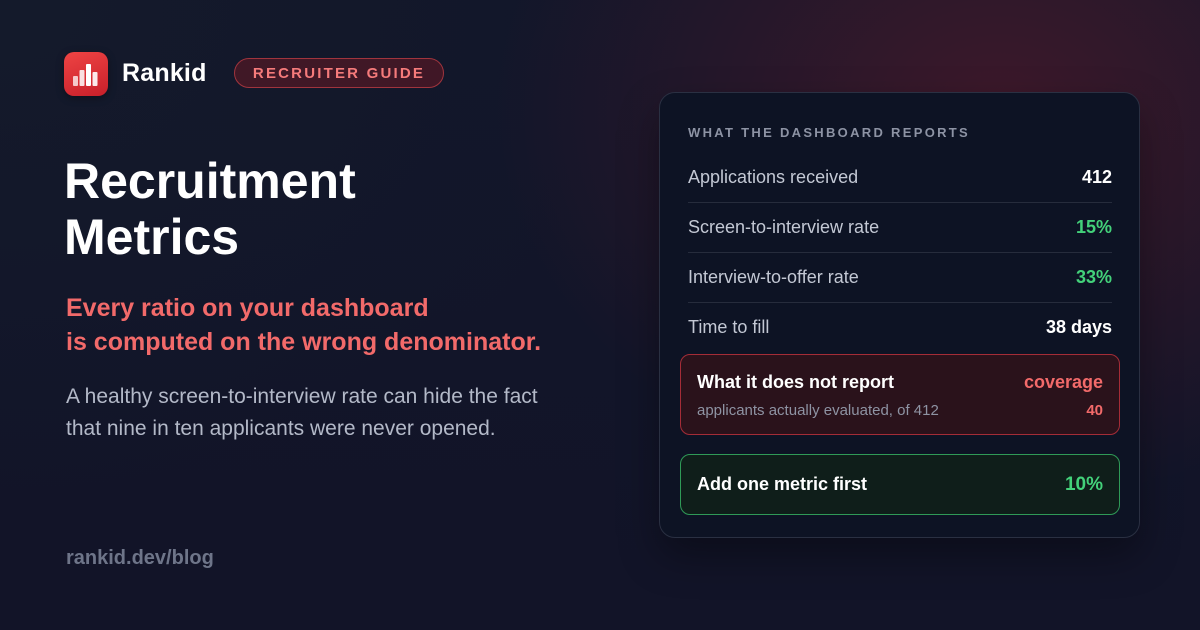 The height and width of the screenshot is (630, 1200). I want to click on metric-label: Applications received, so click(773, 176).